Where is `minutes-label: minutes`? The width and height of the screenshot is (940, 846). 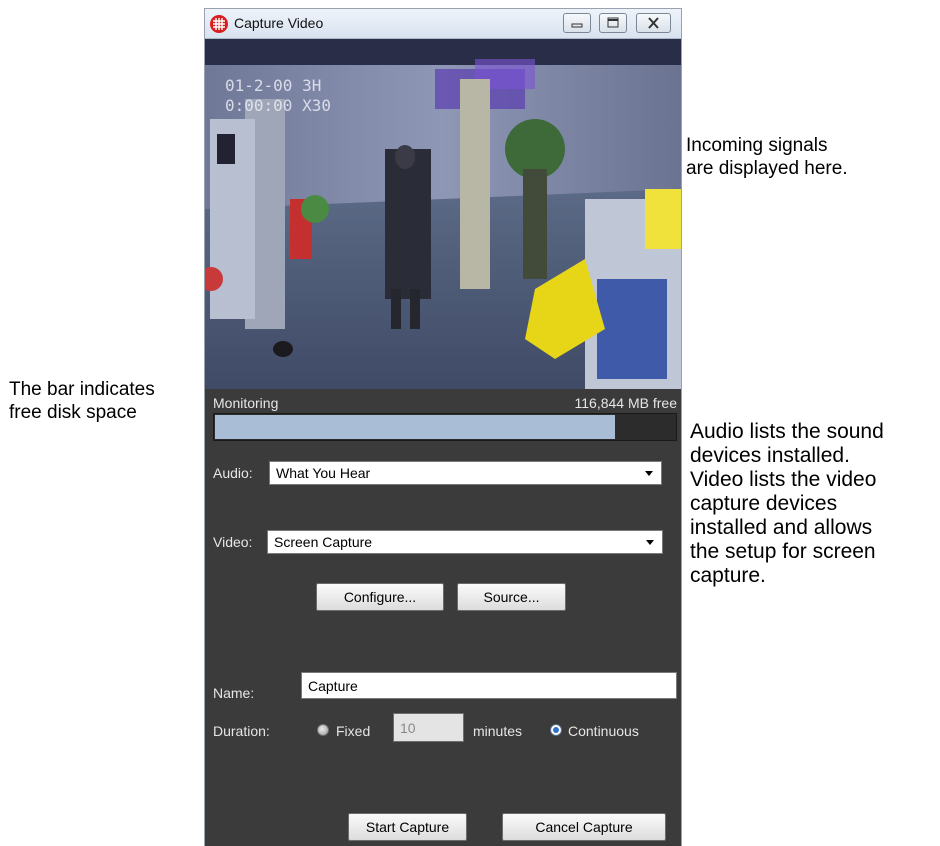
minutes-label: minutes is located at coordinates (498, 731).